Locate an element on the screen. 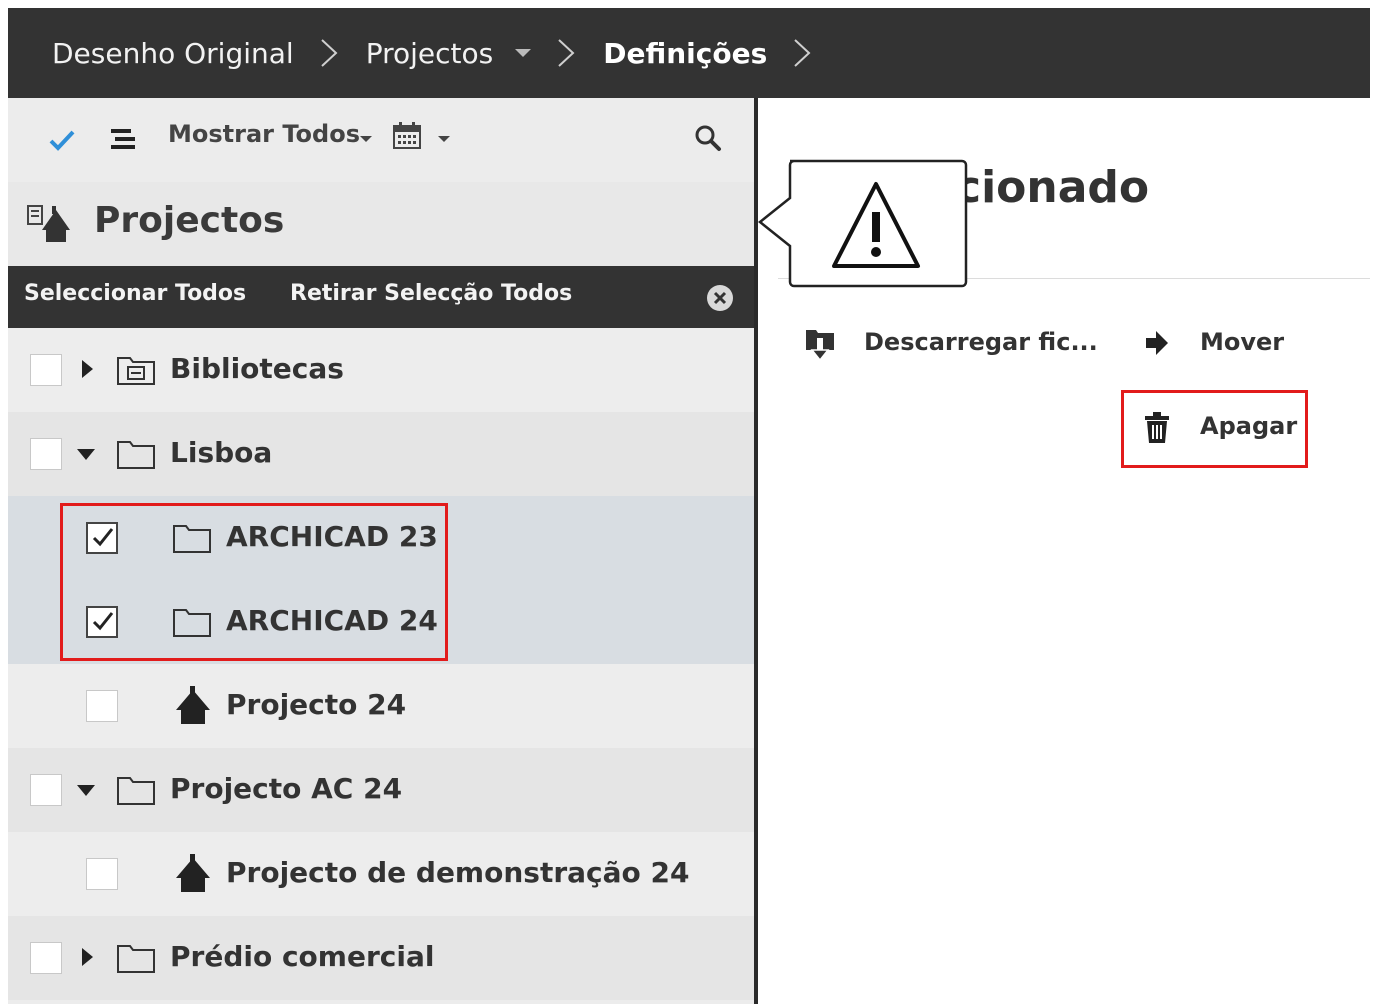  breadcrumb-item-definicoes: Definições is located at coordinates (685, 53).